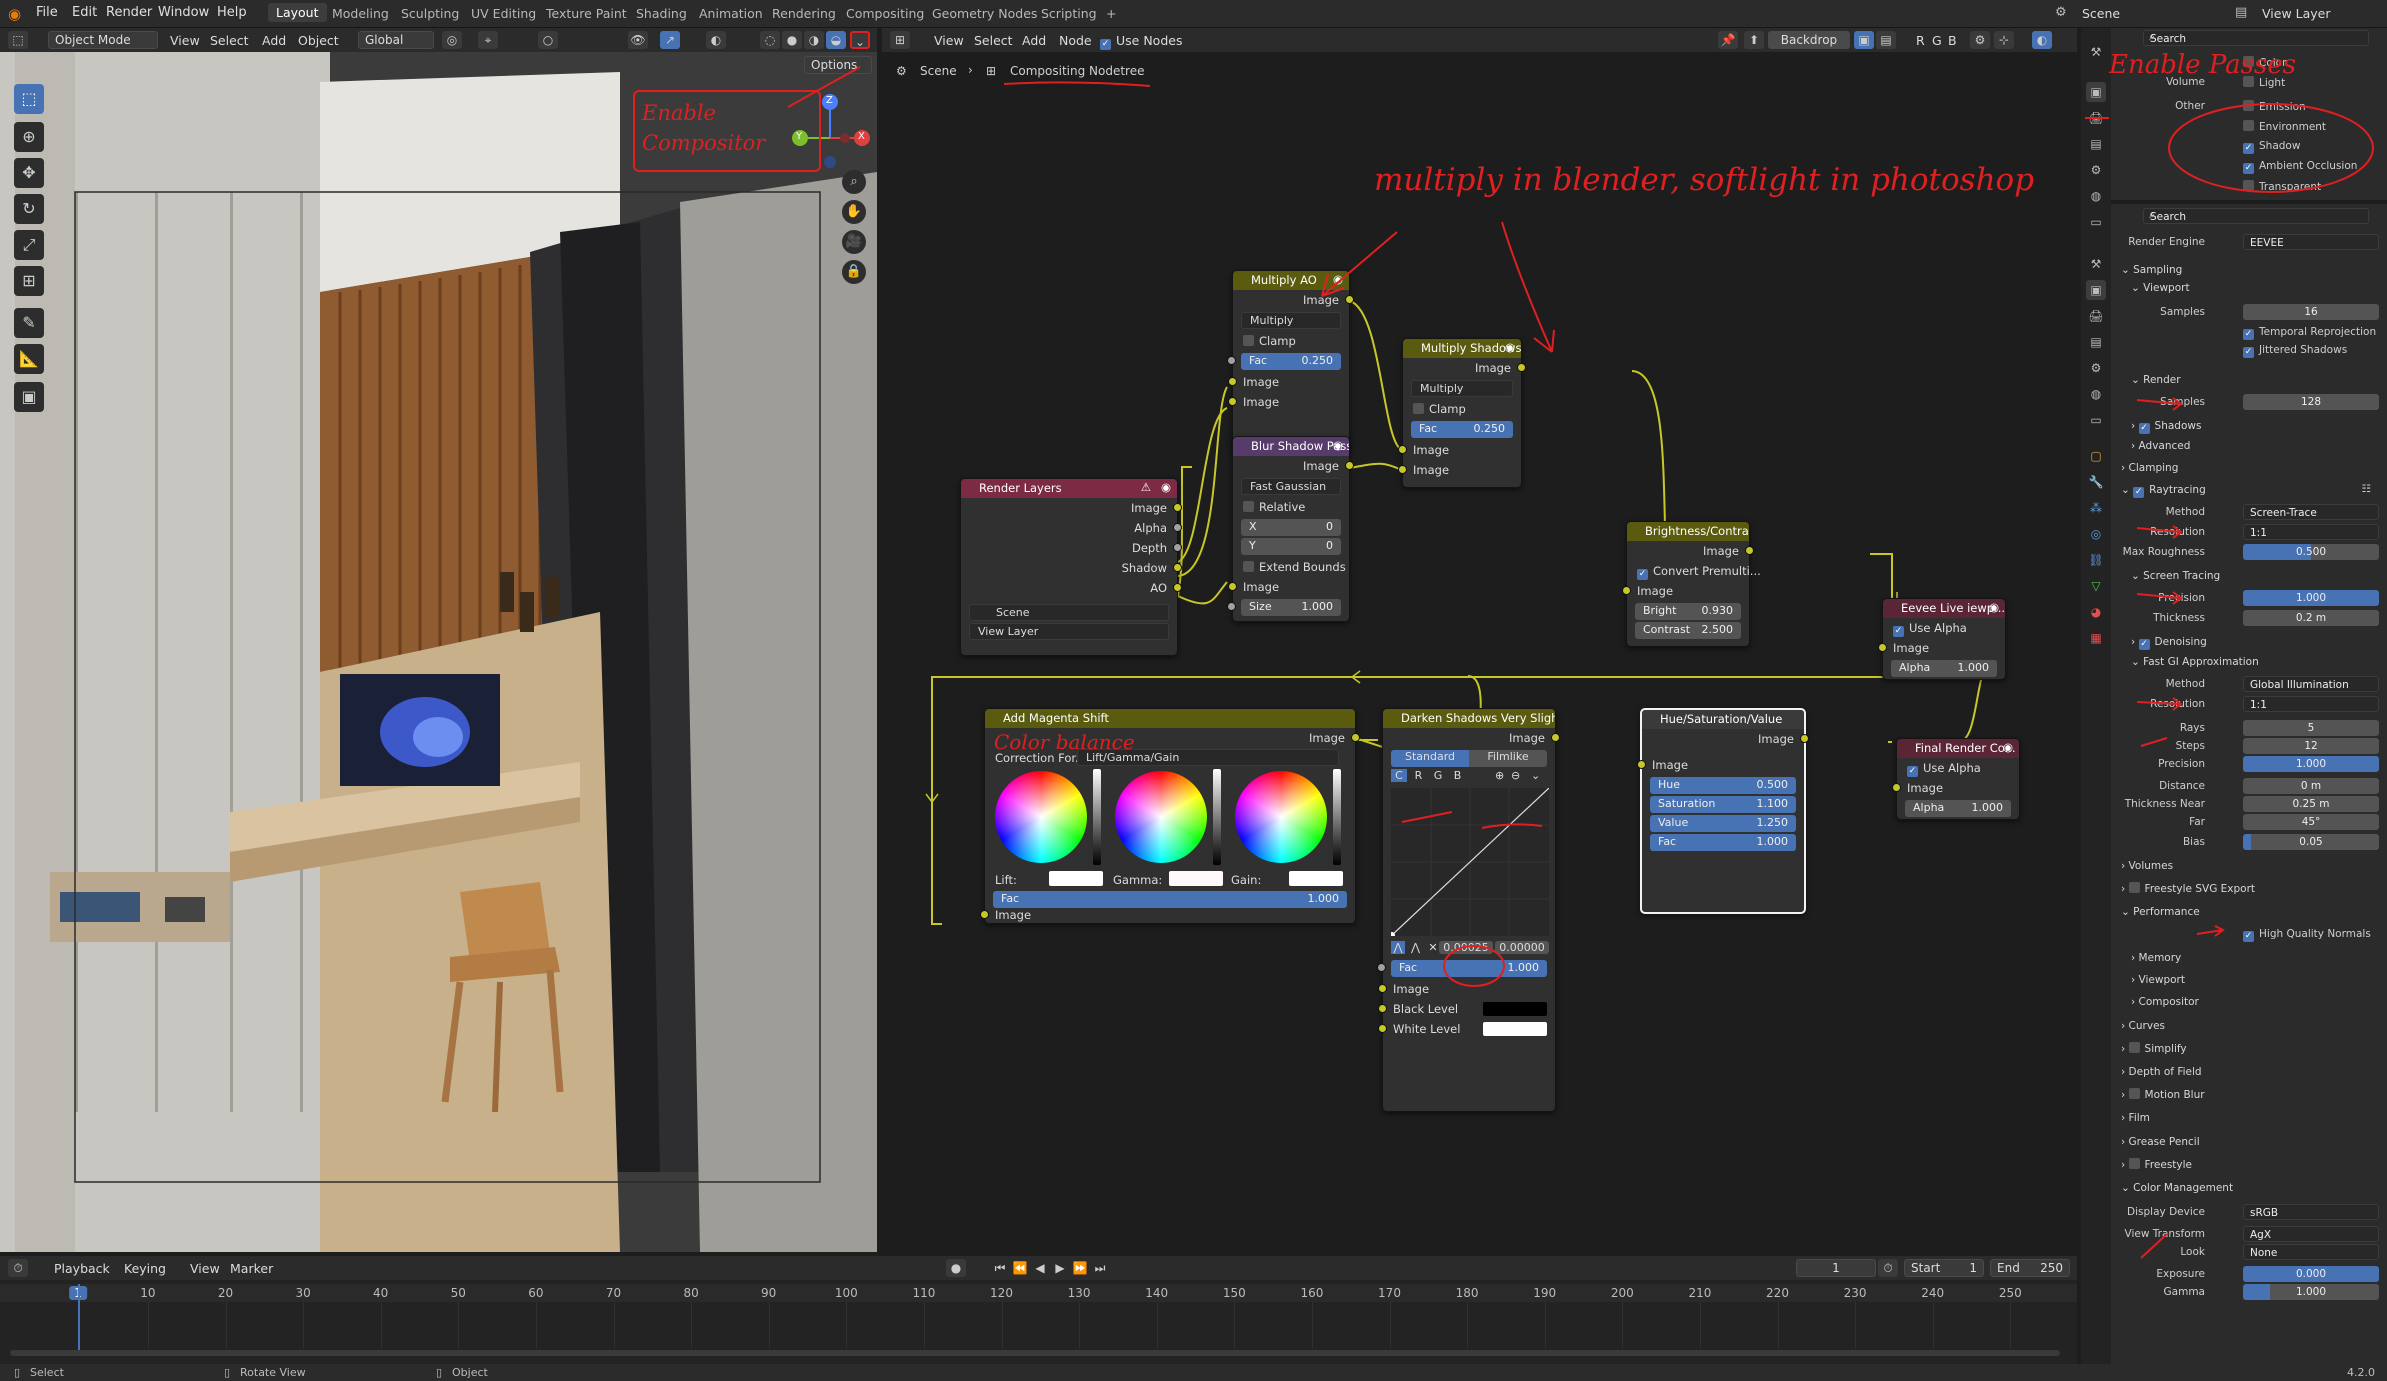 This screenshot has height=1381, width=2387. What do you see at coordinates (2096, 586) in the screenshot?
I see `data-tab-icon: ▽` at bounding box center [2096, 586].